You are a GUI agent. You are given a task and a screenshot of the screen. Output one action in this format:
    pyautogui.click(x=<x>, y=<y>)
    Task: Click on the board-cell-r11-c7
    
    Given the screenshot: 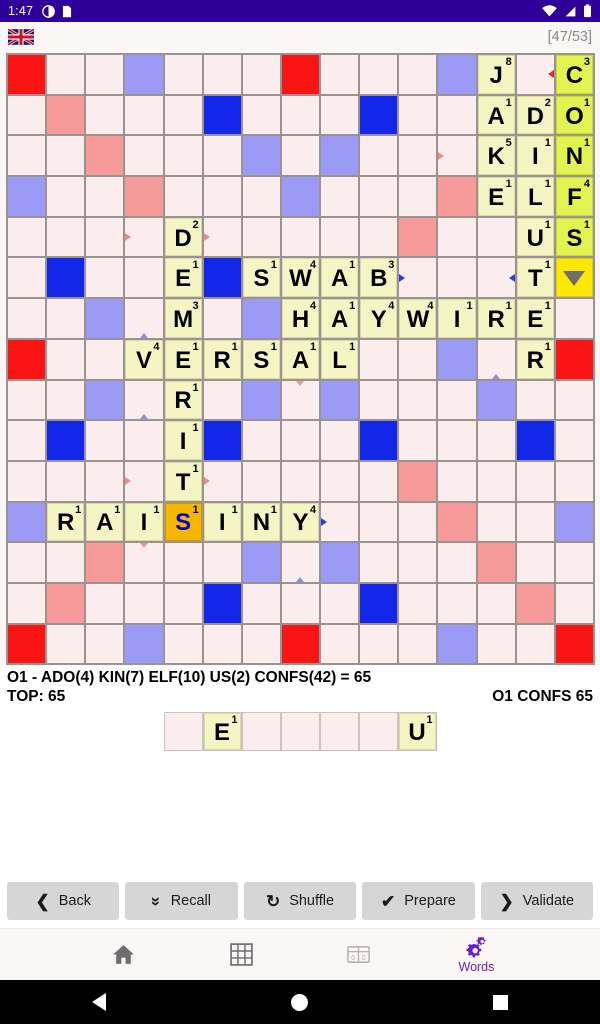 What is the action you would take?
    pyautogui.click(x=261, y=481)
    